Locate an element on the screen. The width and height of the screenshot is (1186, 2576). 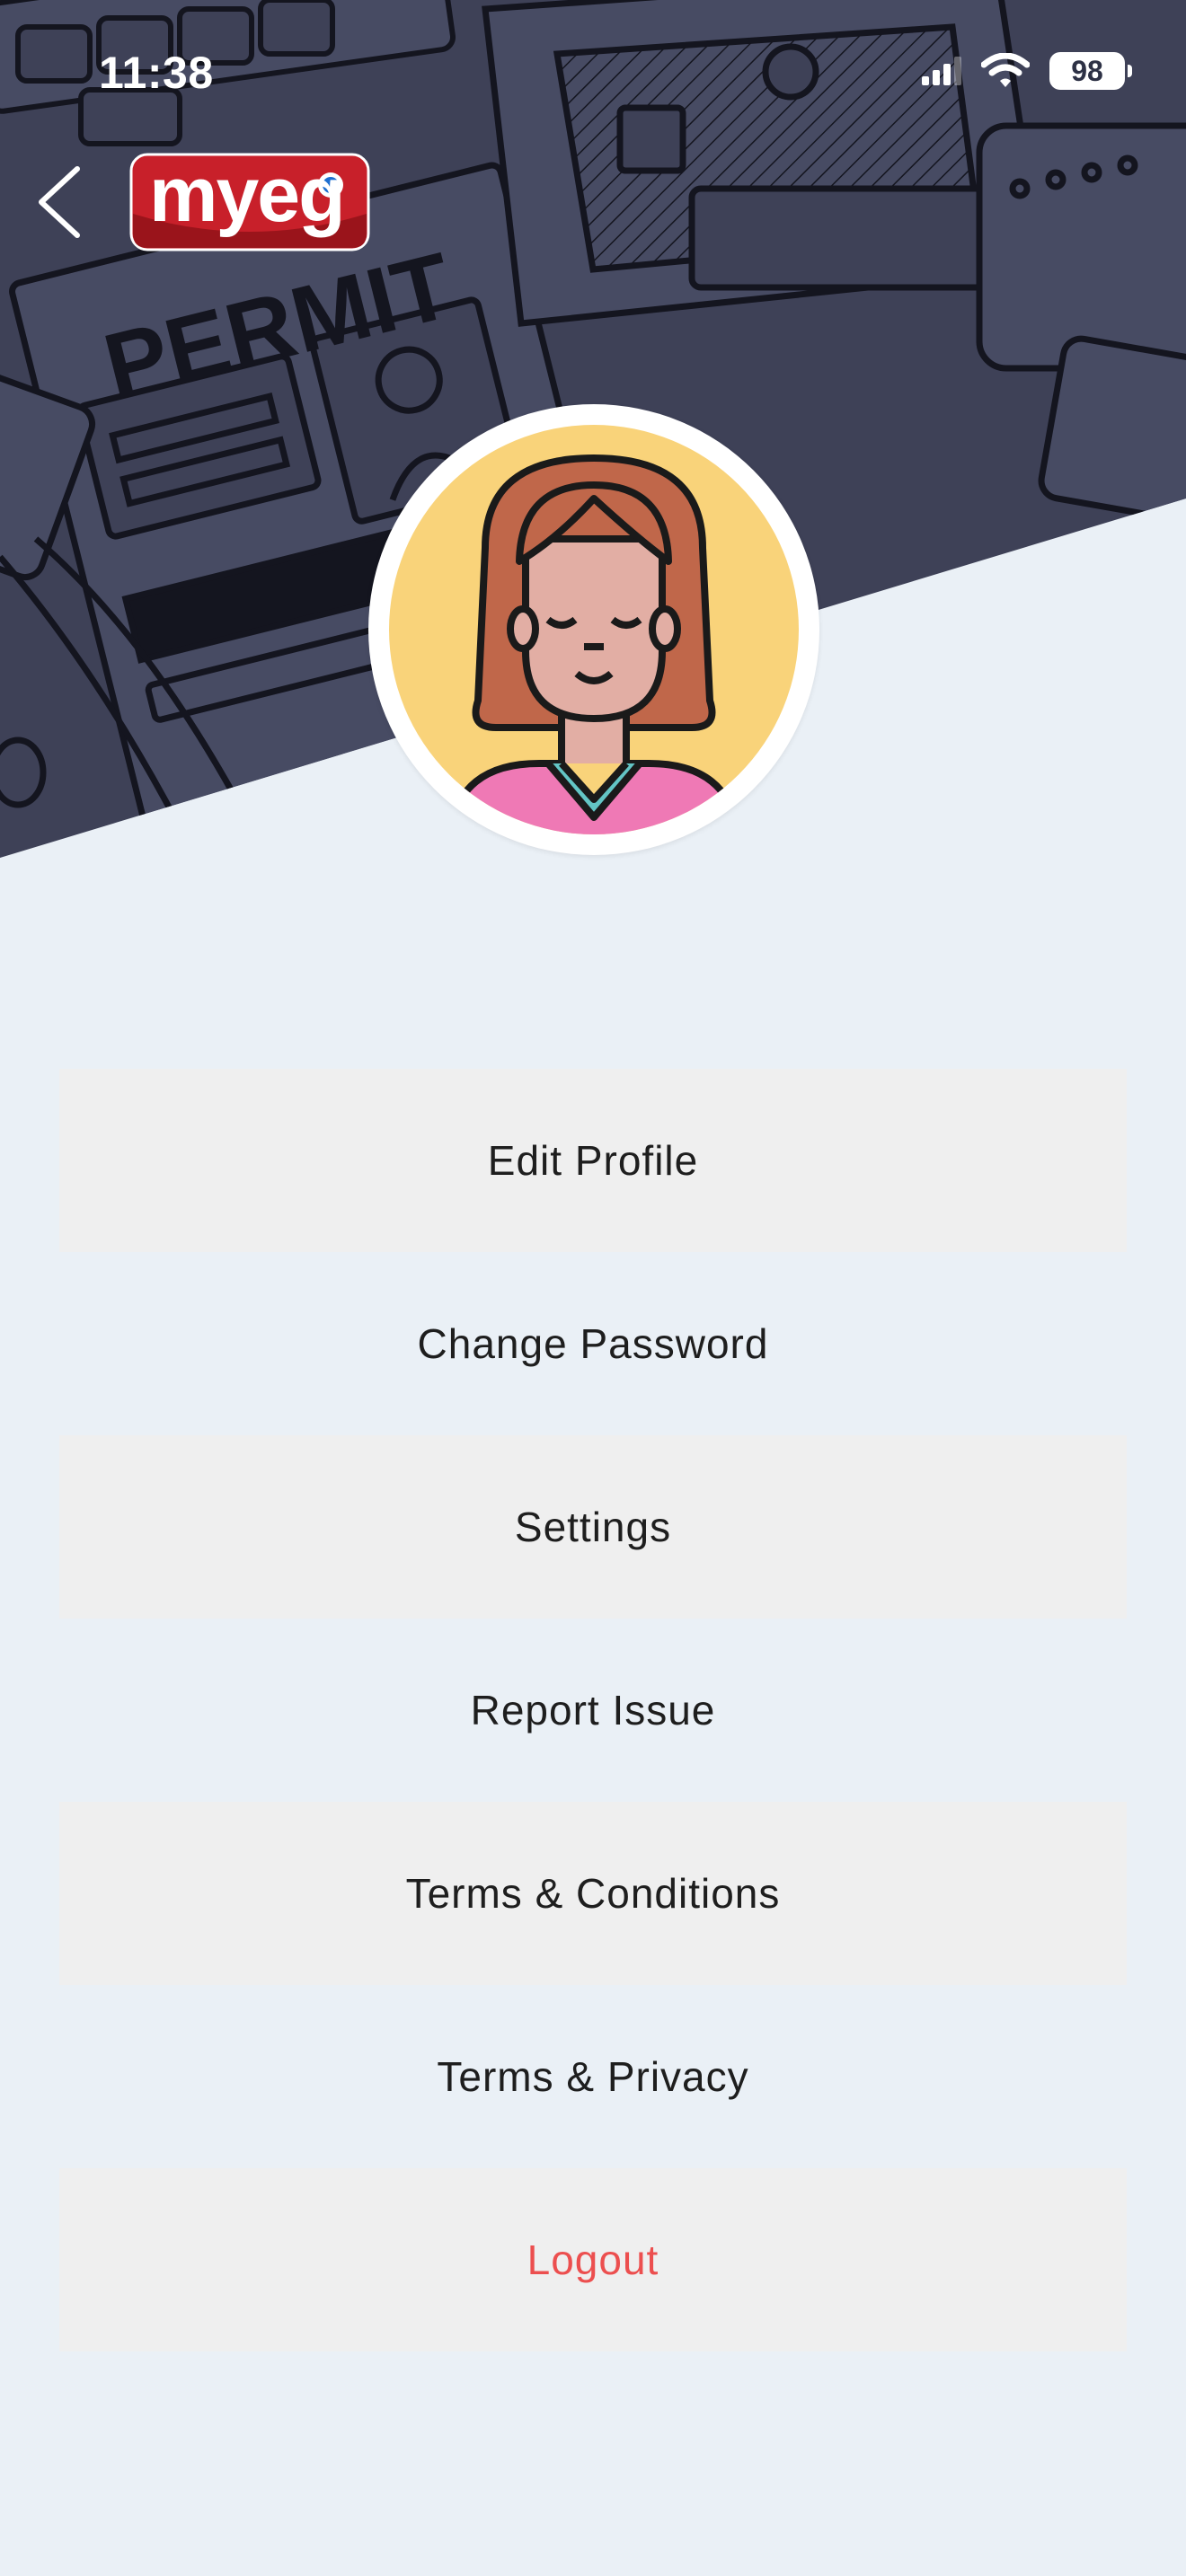
change-password-button: Change Password is located at coordinates (593, 1343).